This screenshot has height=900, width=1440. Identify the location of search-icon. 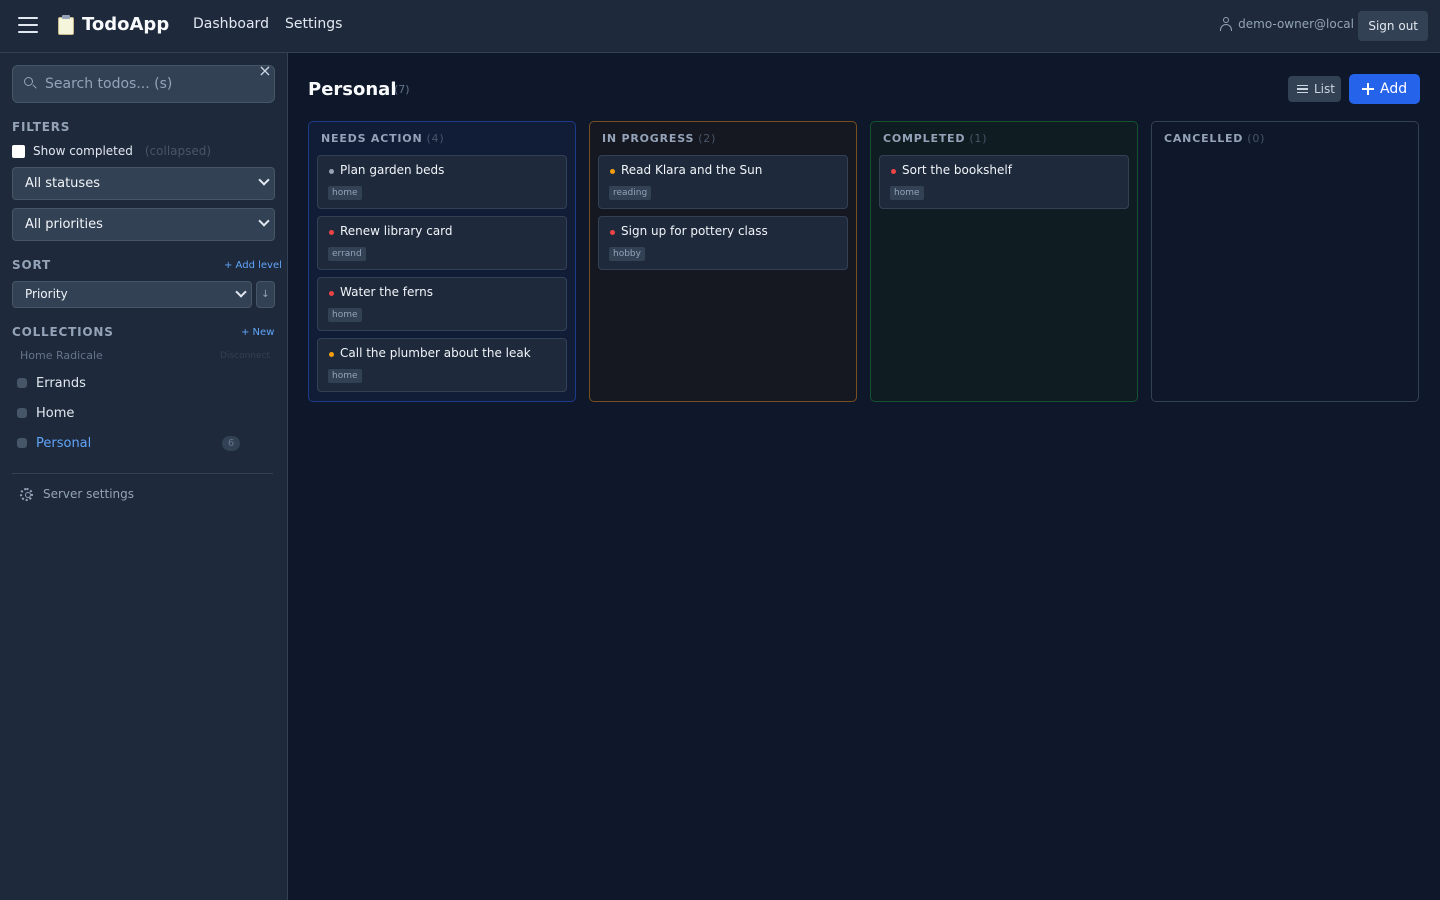
(30, 83).